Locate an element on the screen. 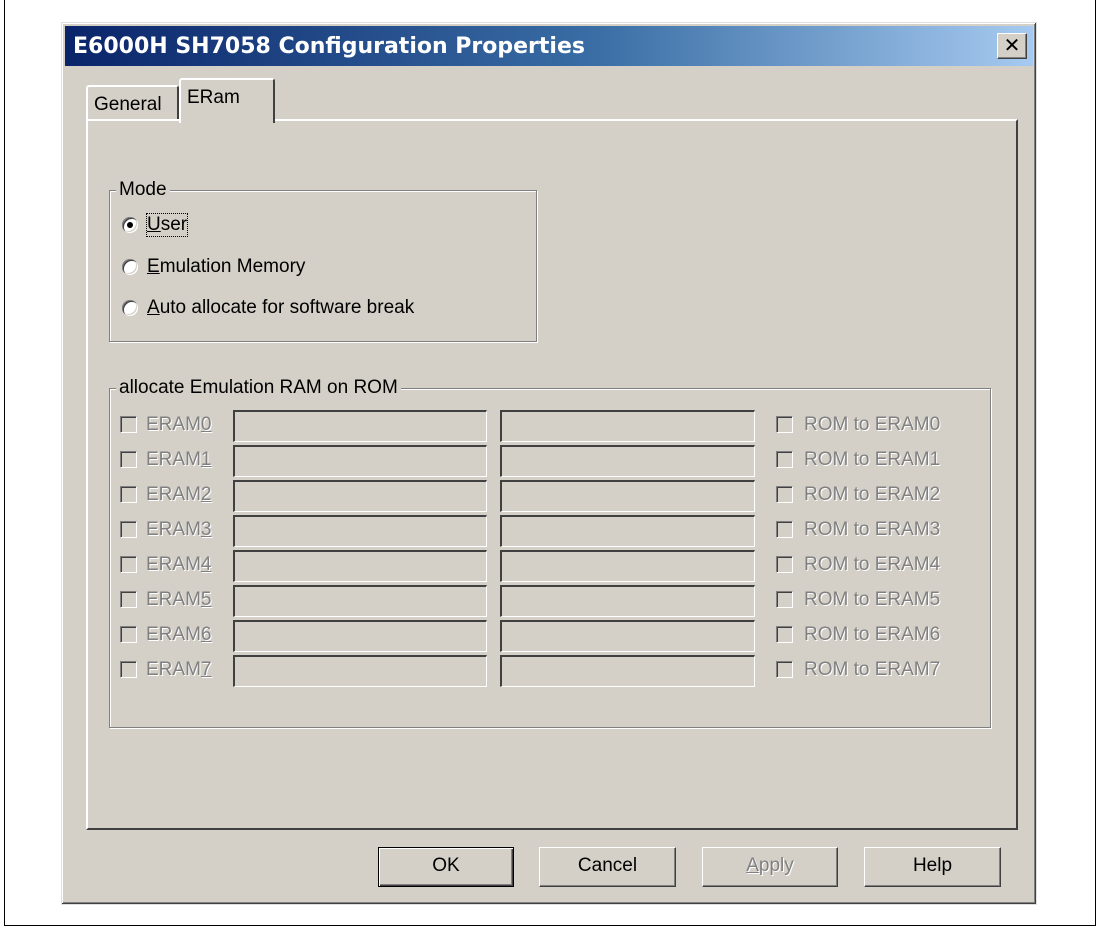 The height and width of the screenshot is (928, 1101). eram-checkbox-label: ERAM4 is located at coordinates (179, 564).